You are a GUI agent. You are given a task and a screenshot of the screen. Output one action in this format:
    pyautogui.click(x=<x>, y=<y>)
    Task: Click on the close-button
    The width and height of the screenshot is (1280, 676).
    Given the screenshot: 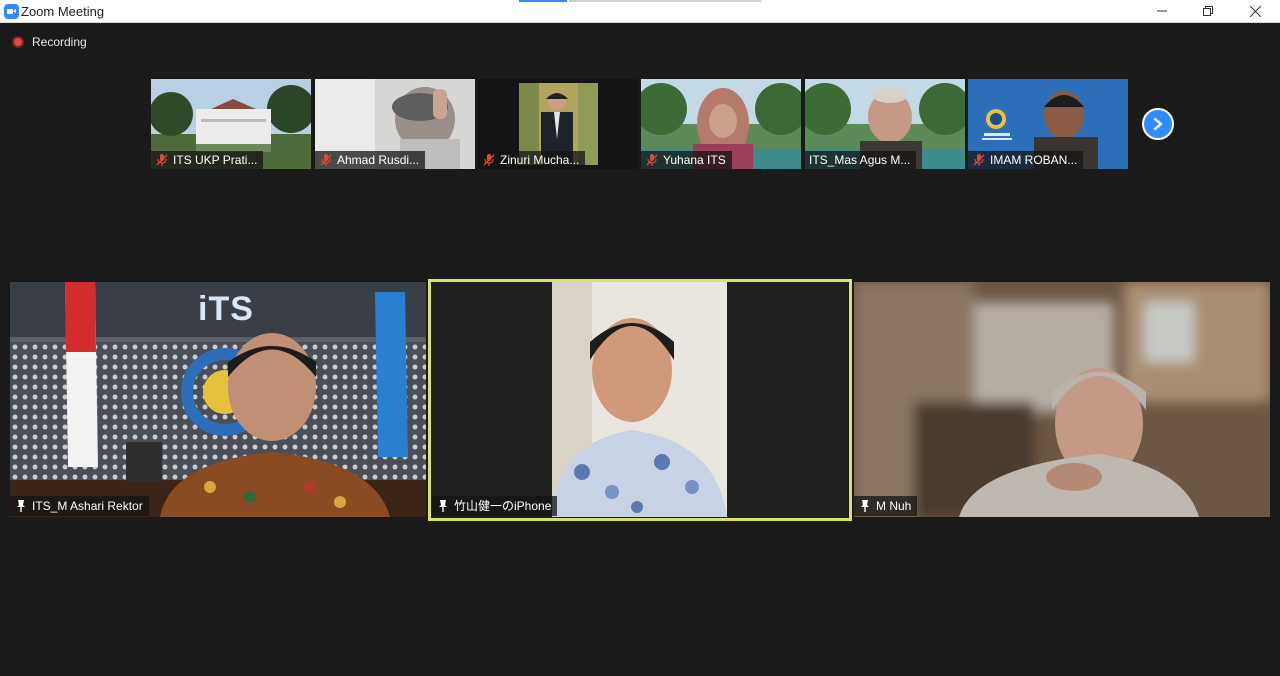 What is the action you would take?
    pyautogui.click(x=1255, y=11)
    